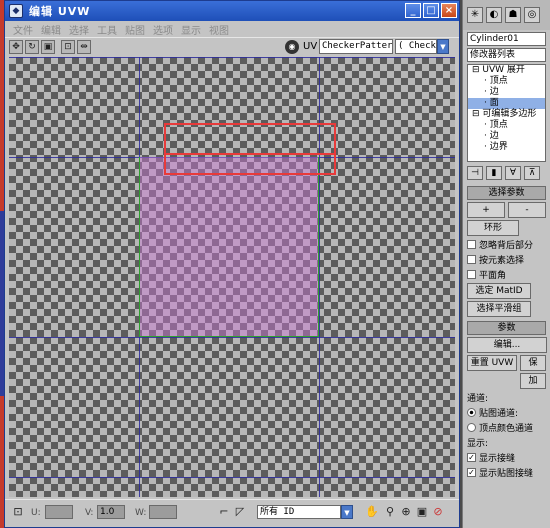 The width and height of the screenshot is (550, 528). Describe the element at coordinates (23, 29) in the screenshot. I see `menu-file: 文件` at that location.